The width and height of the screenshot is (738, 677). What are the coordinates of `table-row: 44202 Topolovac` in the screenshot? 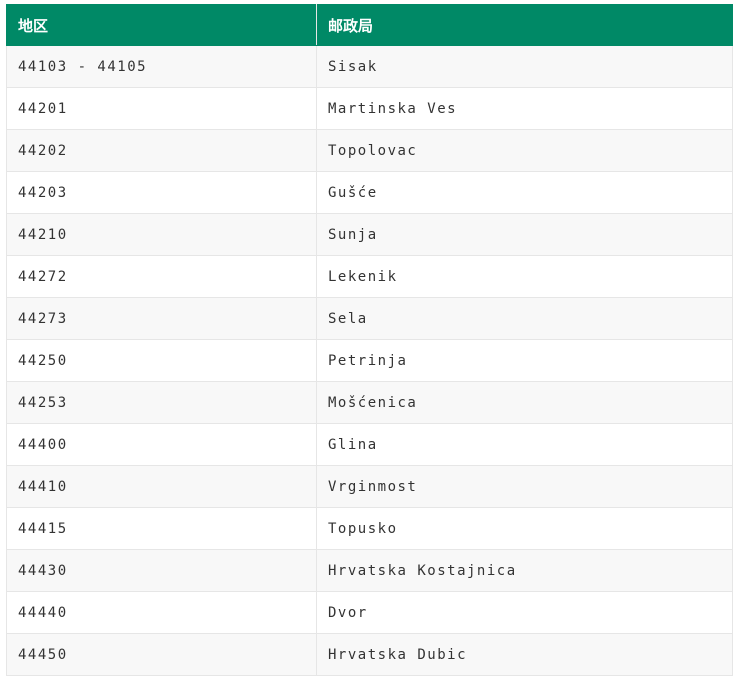 It's located at (369, 150).